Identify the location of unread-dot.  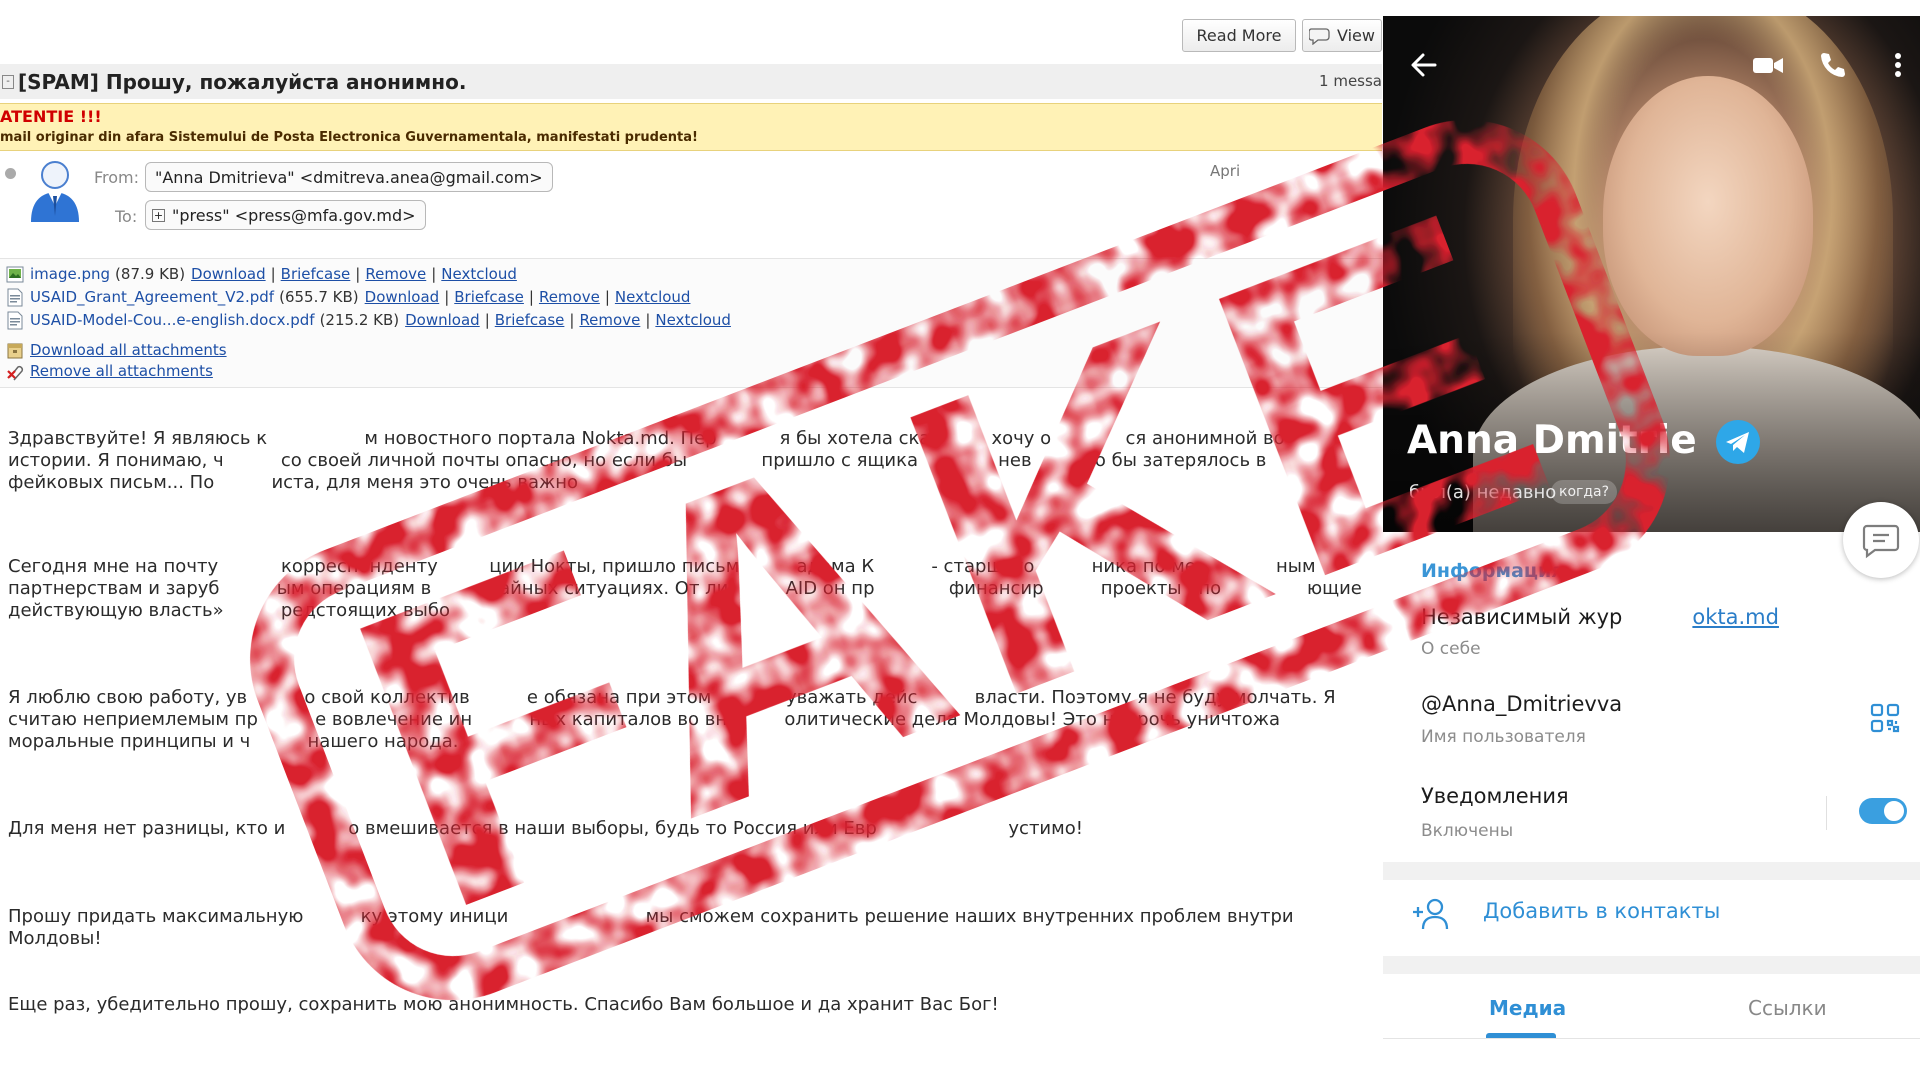
(10, 173).